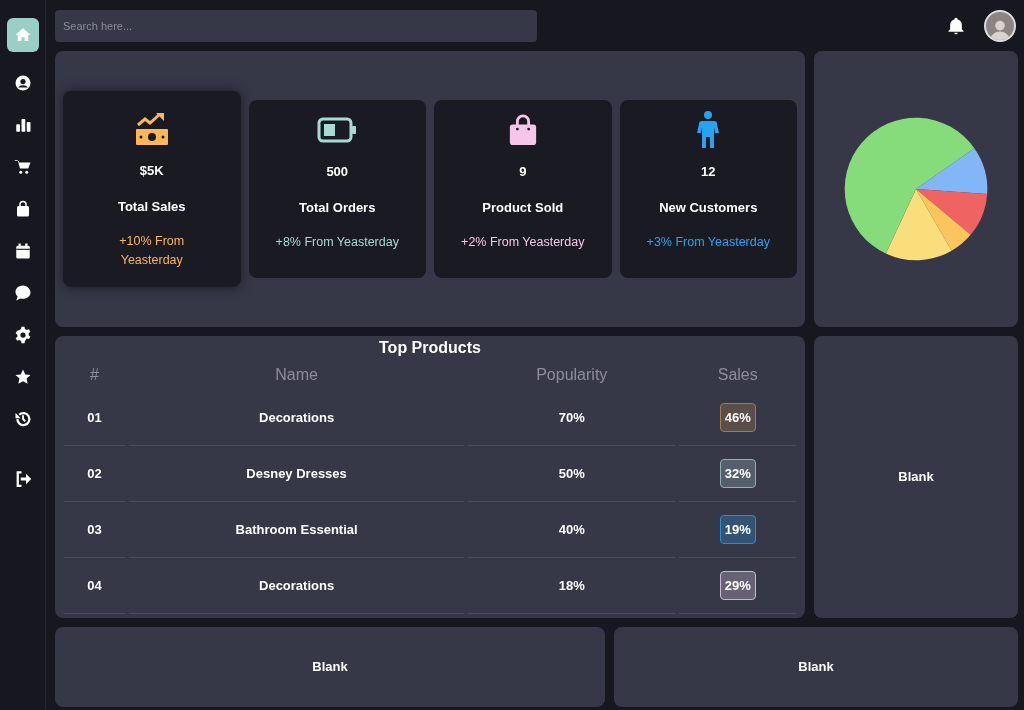  What do you see at coordinates (95, 474) in the screenshot?
I see `table-cell: 02` at bounding box center [95, 474].